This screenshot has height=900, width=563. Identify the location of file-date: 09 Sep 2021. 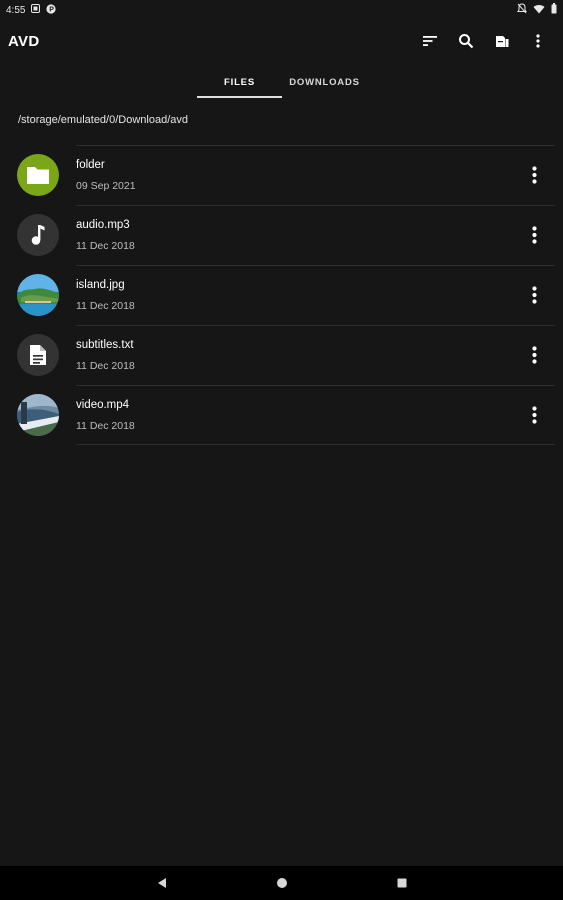
(106, 186).